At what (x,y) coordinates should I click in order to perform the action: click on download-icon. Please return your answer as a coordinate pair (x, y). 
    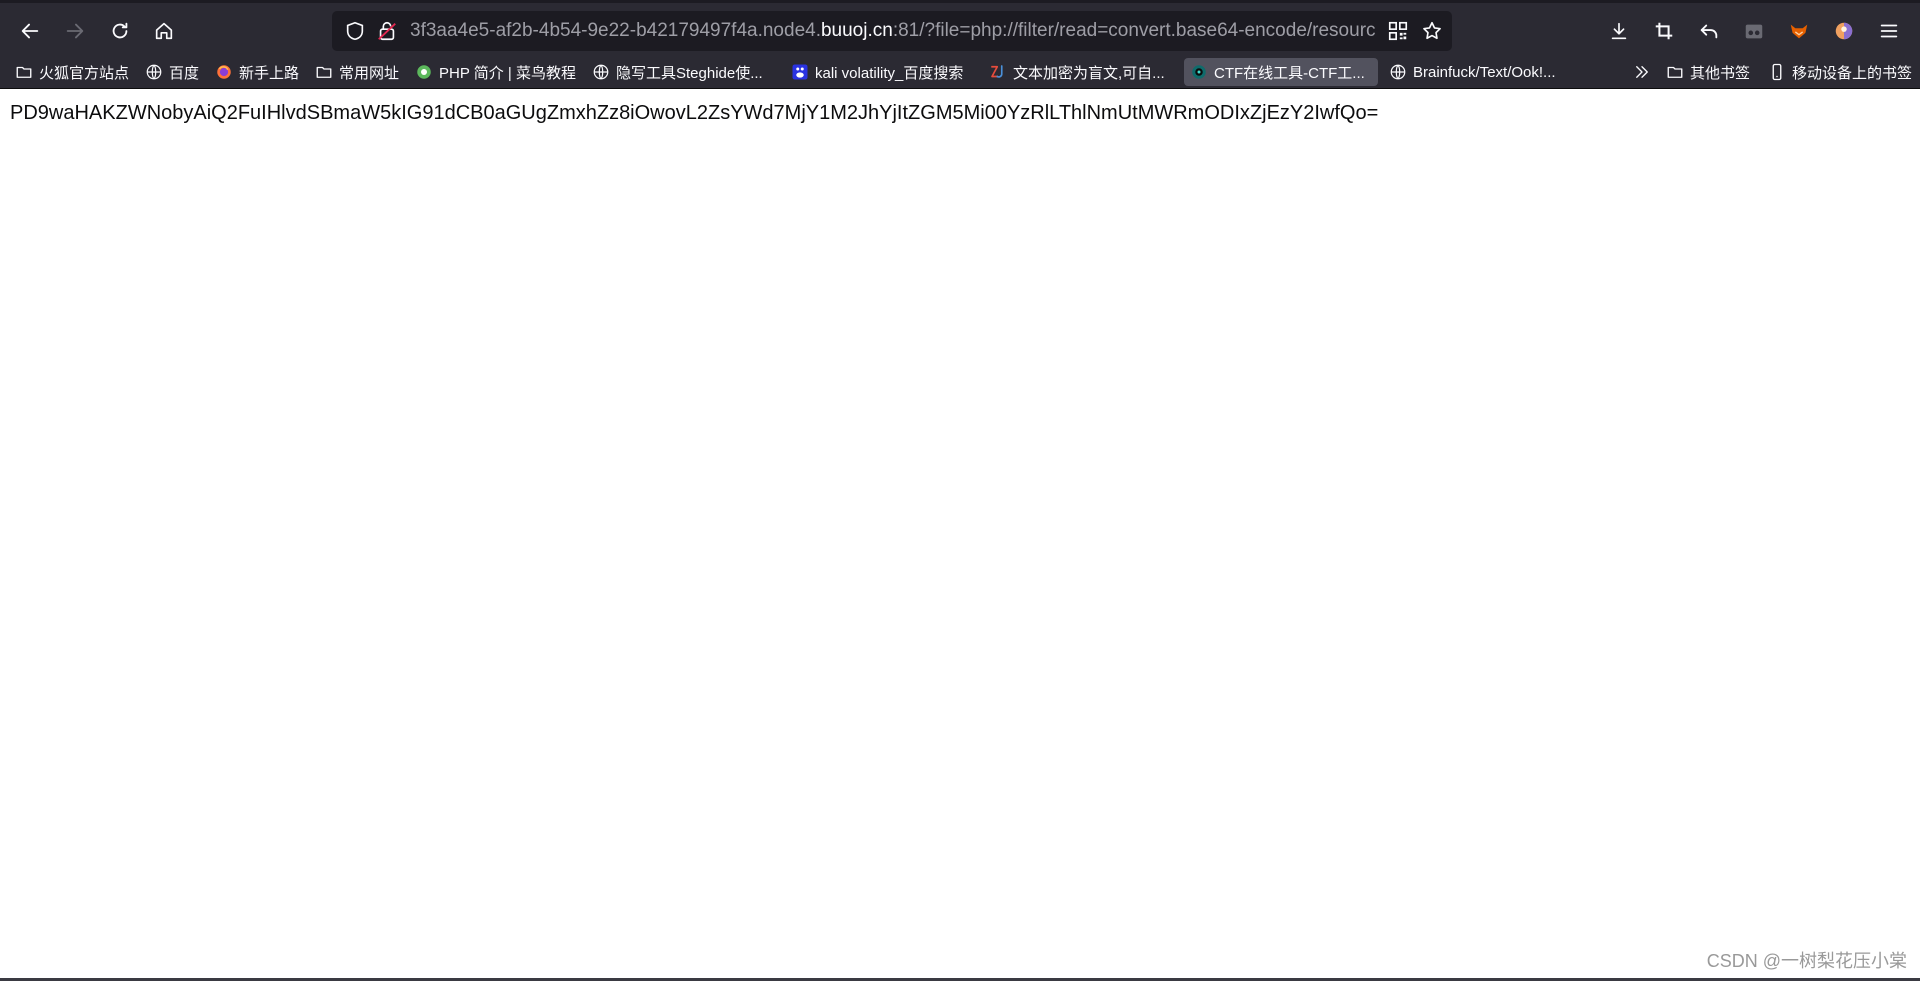
    Looking at the image, I should click on (1619, 31).